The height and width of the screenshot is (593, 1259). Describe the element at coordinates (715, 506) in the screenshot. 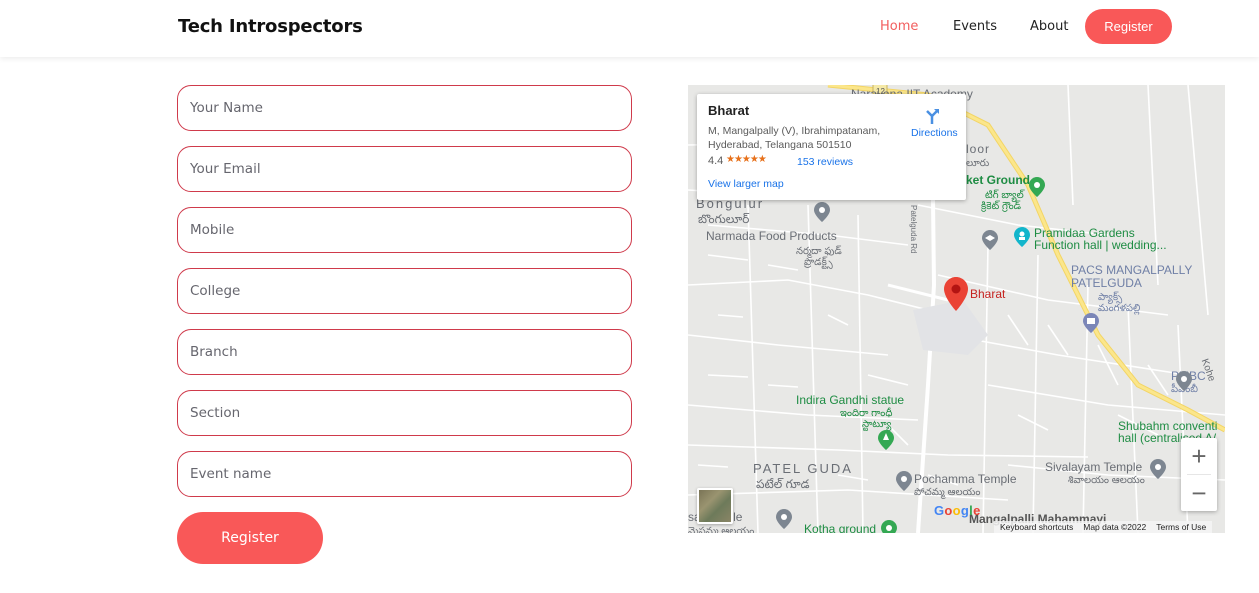

I see `satellite-toggle-thumbnail` at that location.